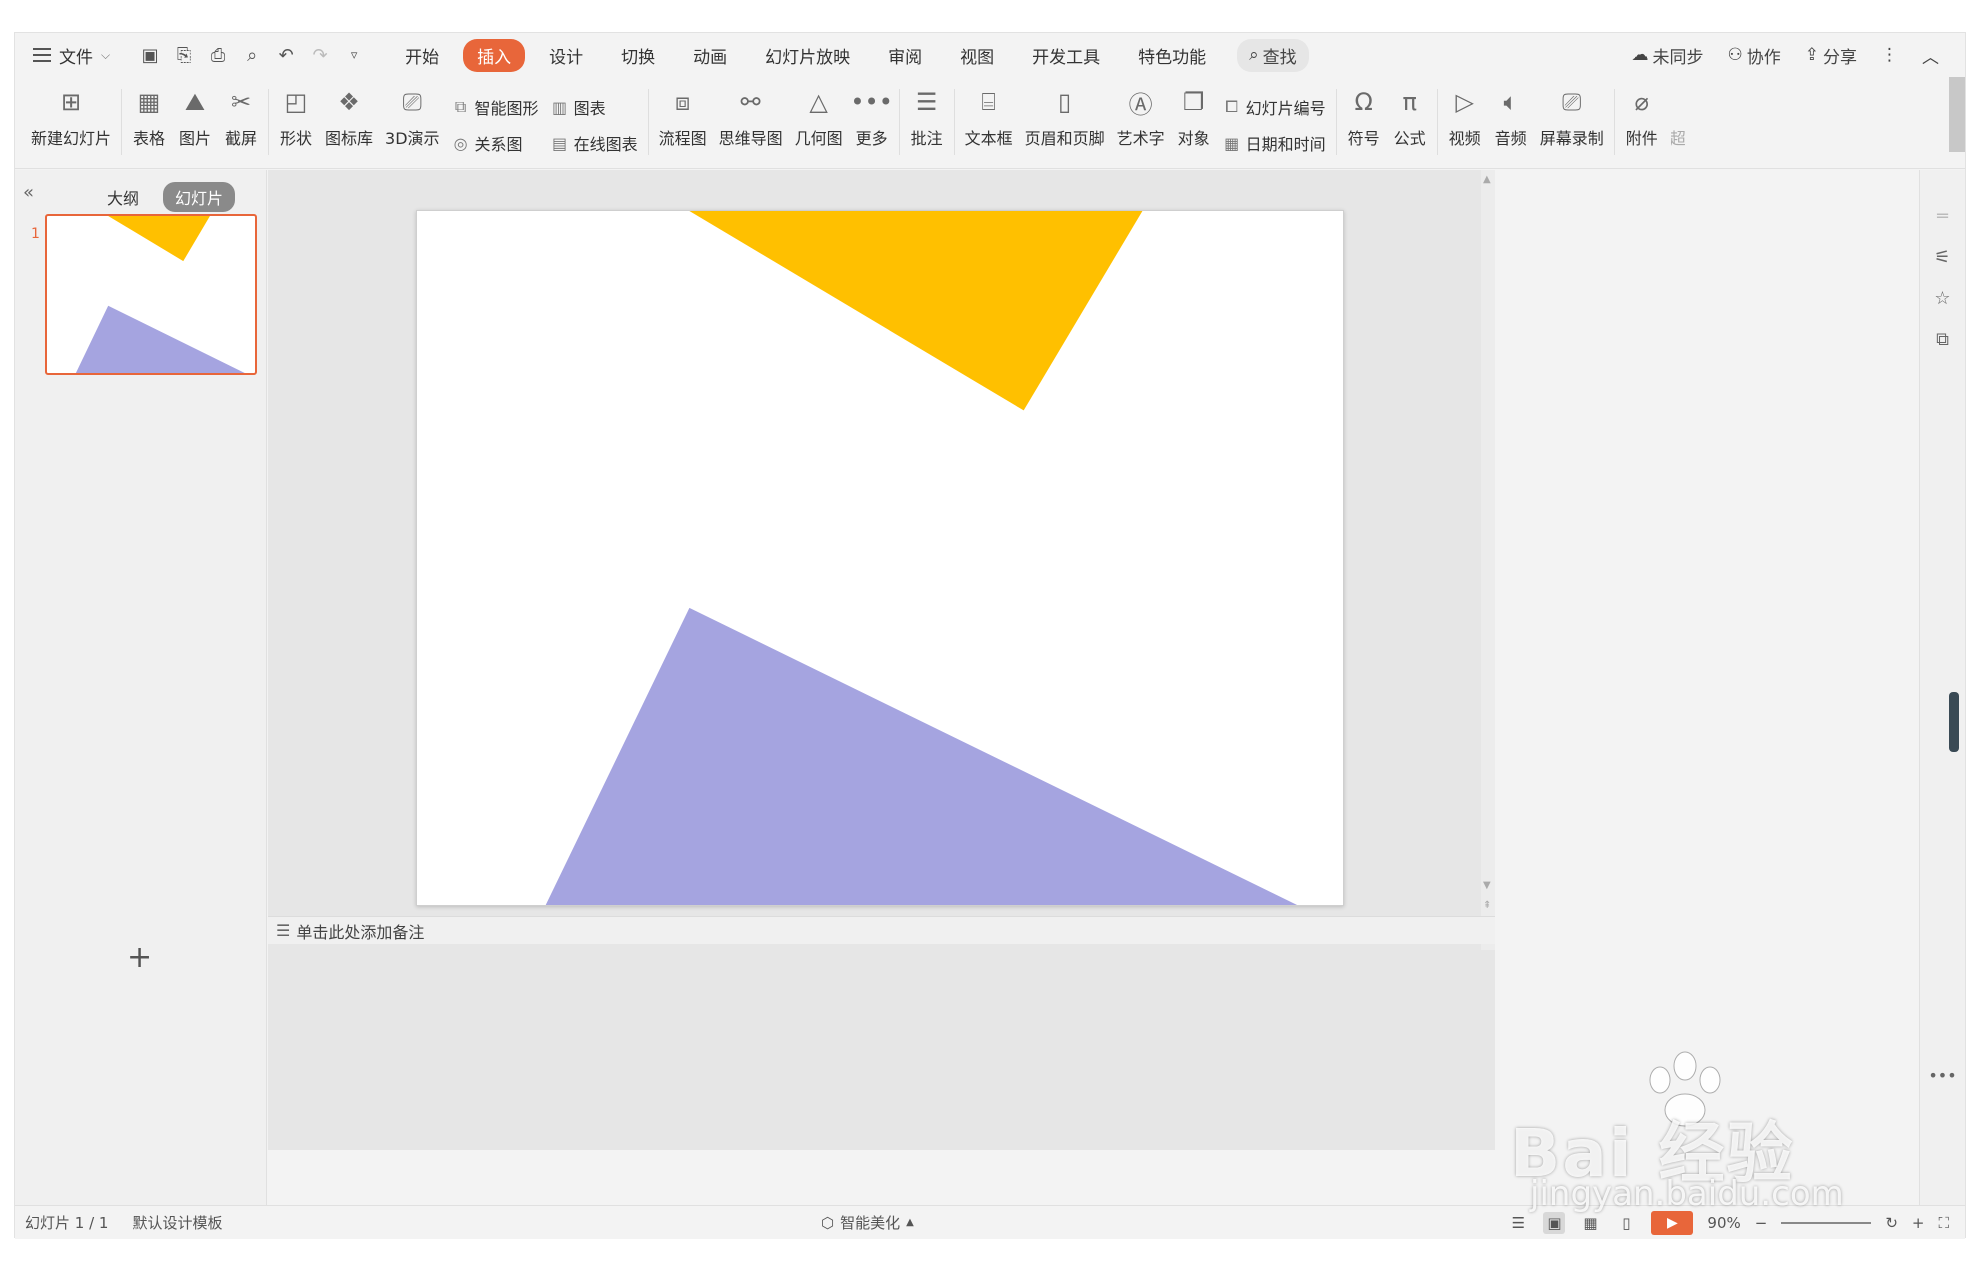 The image size is (1979, 1269). Describe the element at coordinates (638, 55) in the screenshot. I see `tab-transitions: 切换` at that location.